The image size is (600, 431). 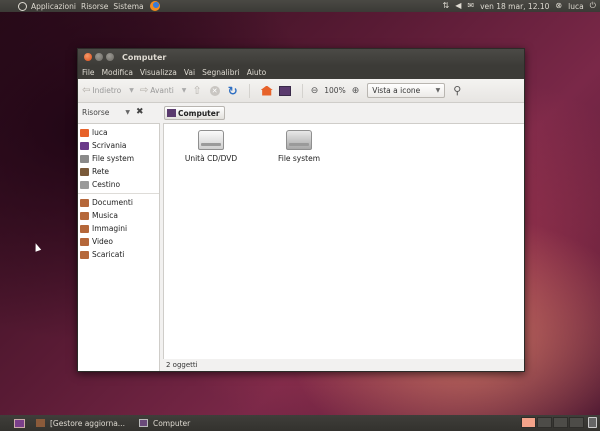 What do you see at coordinates (199, 113) in the screenshot?
I see `breadcrumb-label: Computer` at bounding box center [199, 113].